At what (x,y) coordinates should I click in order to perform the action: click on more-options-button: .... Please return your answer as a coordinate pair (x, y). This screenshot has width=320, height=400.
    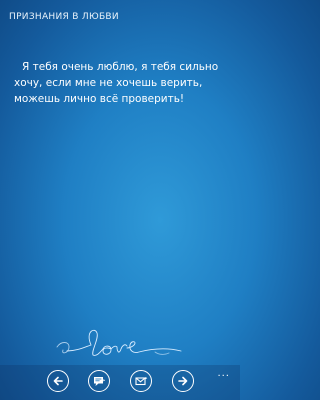
    Looking at the image, I should click on (223, 373).